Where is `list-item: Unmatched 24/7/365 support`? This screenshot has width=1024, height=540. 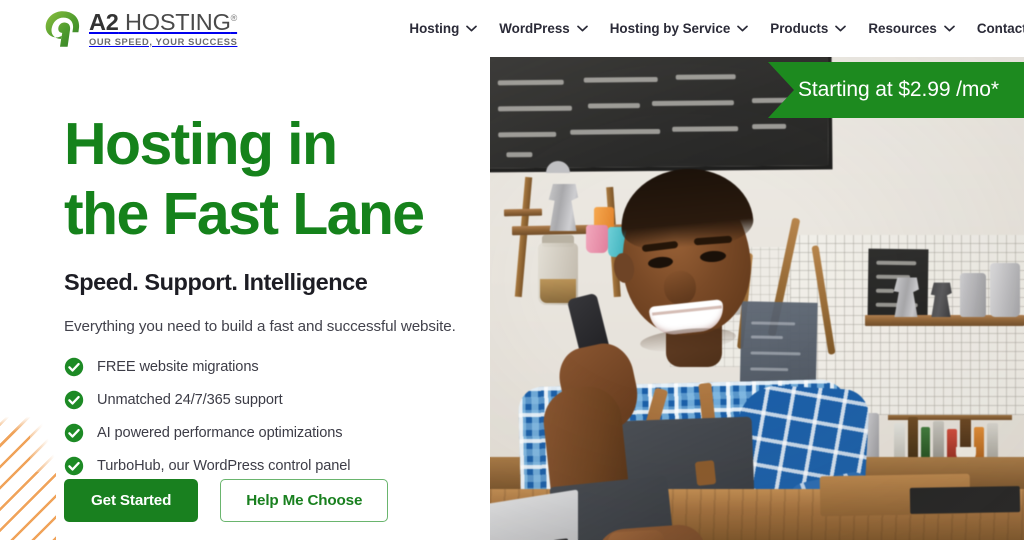 list-item: Unmatched 24/7/365 support is located at coordinates (207, 400).